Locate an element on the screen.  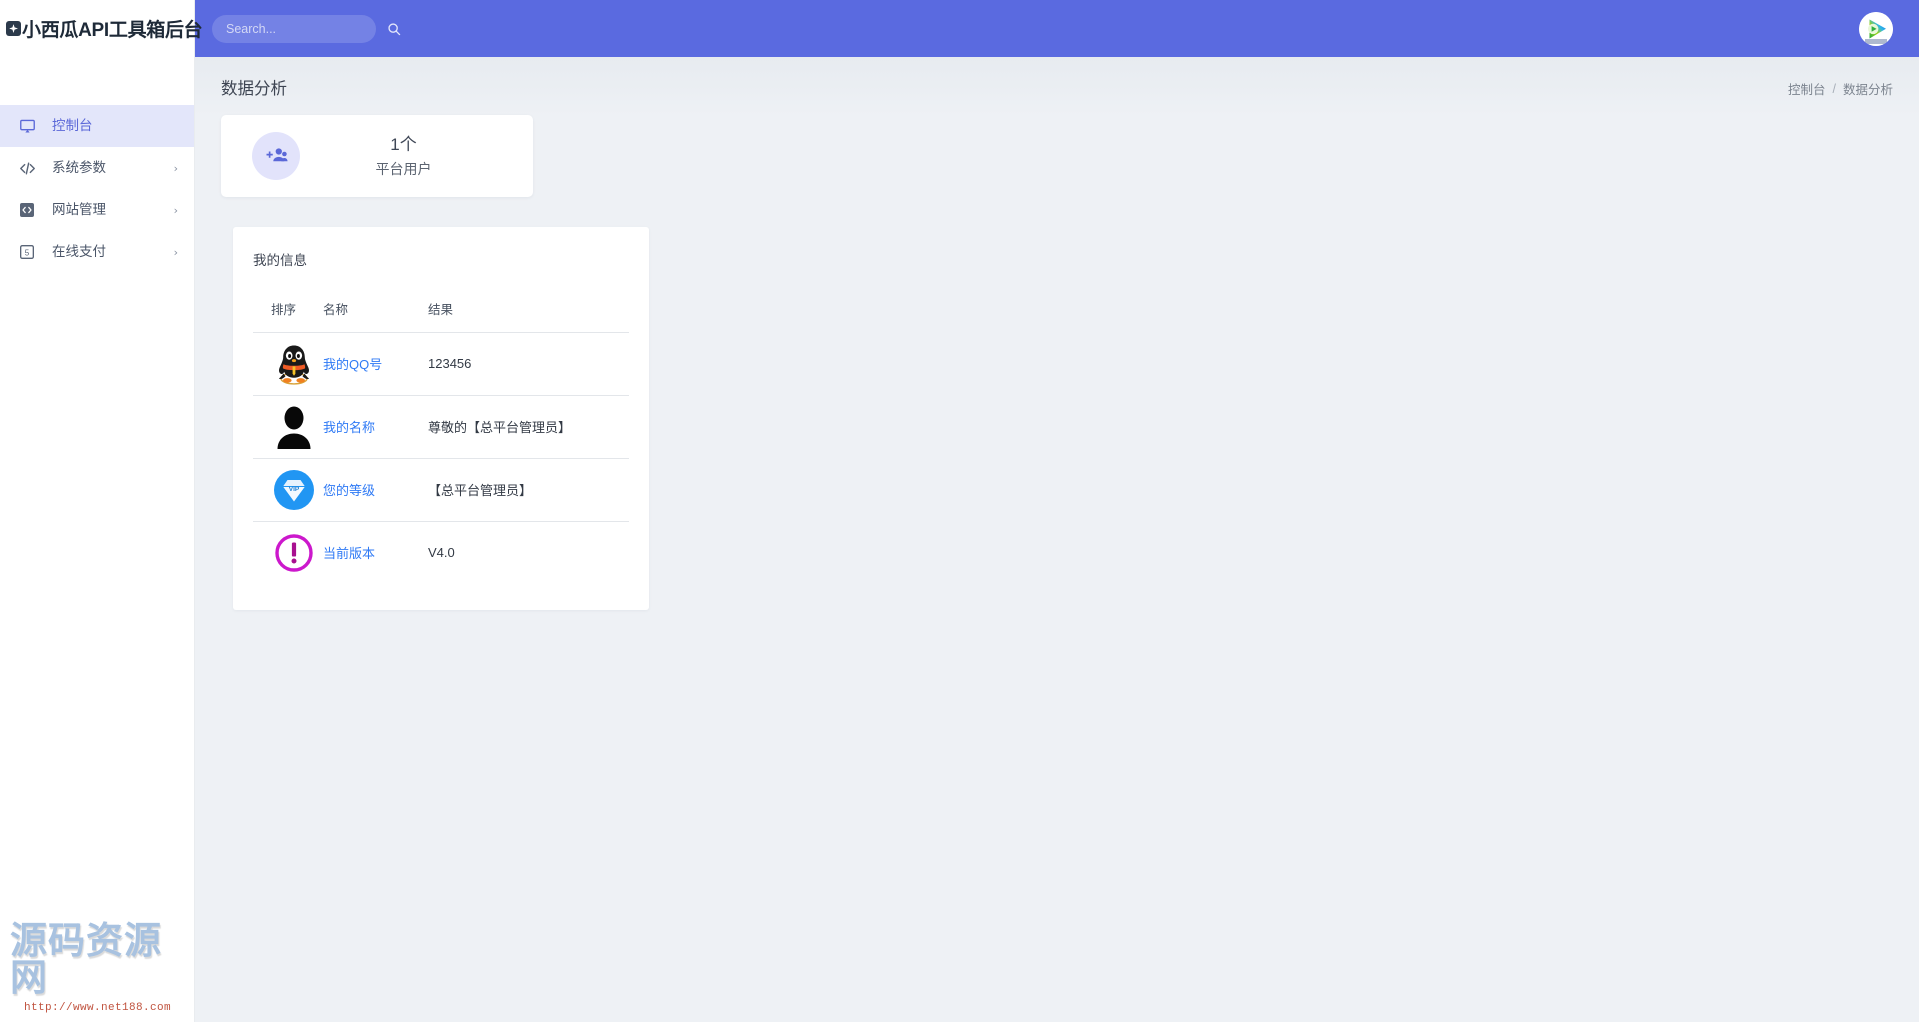
brand: 小西瓜API工具箱后台 is located at coordinates (101, 28).